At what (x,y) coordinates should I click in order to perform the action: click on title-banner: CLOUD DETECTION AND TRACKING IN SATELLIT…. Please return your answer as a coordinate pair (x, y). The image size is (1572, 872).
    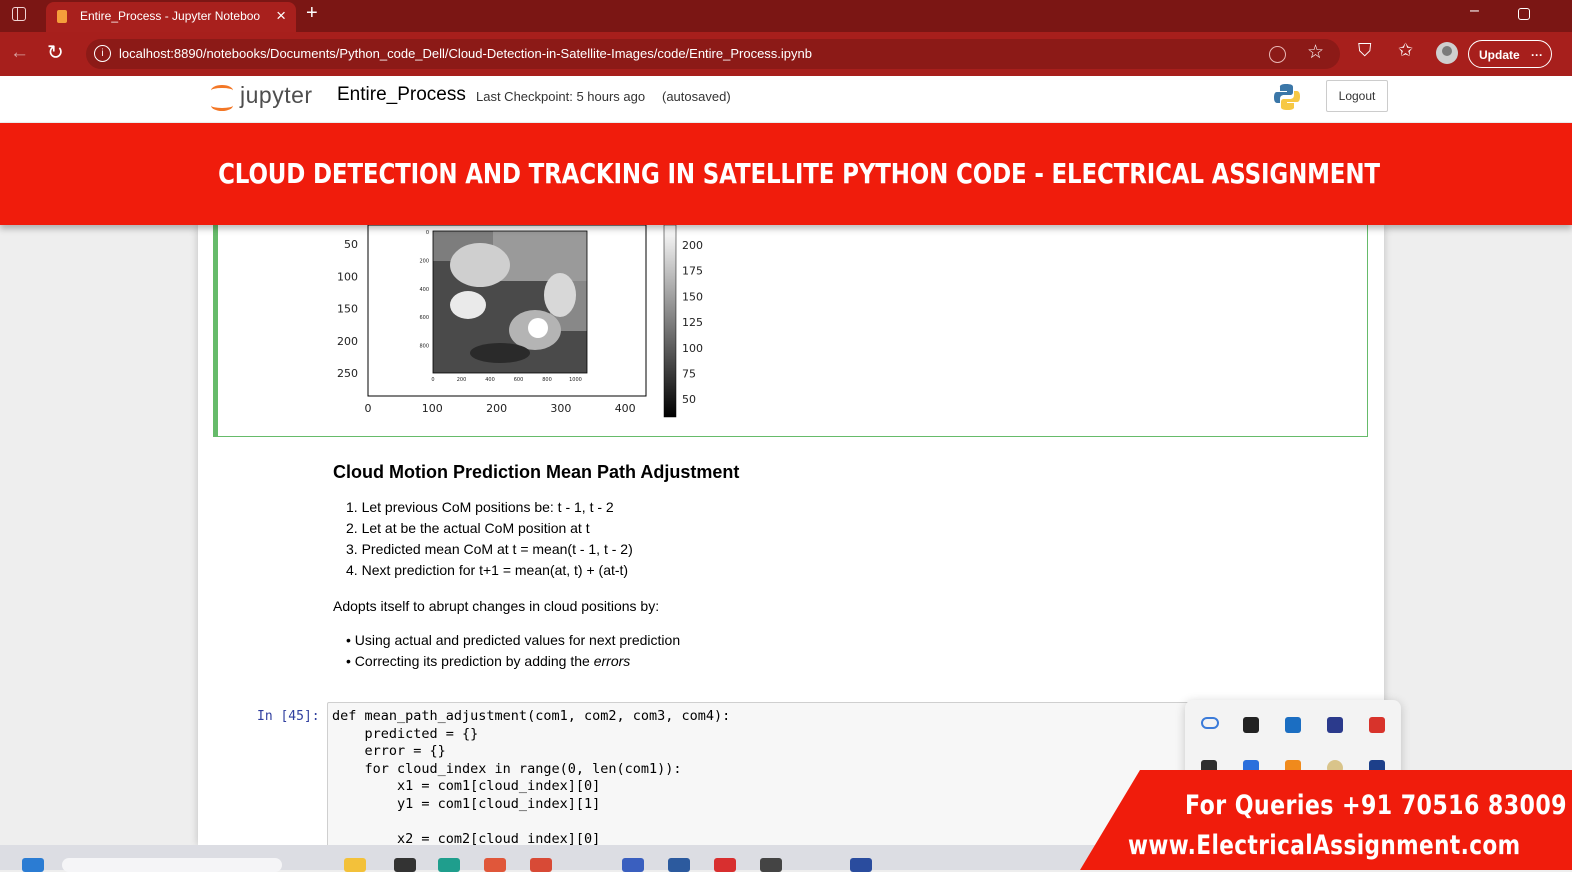
    Looking at the image, I should click on (786, 174).